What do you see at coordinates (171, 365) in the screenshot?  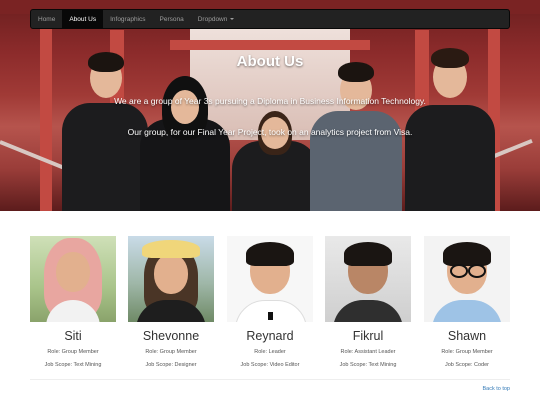 I see `member-job-scope: Job Scope: Designer` at bounding box center [171, 365].